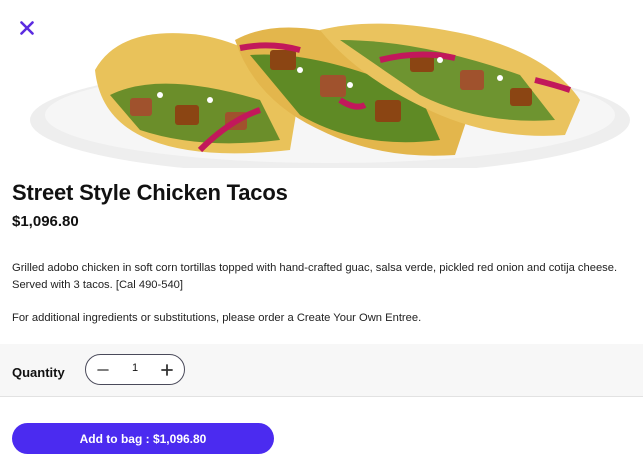  What do you see at coordinates (321, 370) in the screenshot?
I see `quantity-section: Quantity 1` at bounding box center [321, 370].